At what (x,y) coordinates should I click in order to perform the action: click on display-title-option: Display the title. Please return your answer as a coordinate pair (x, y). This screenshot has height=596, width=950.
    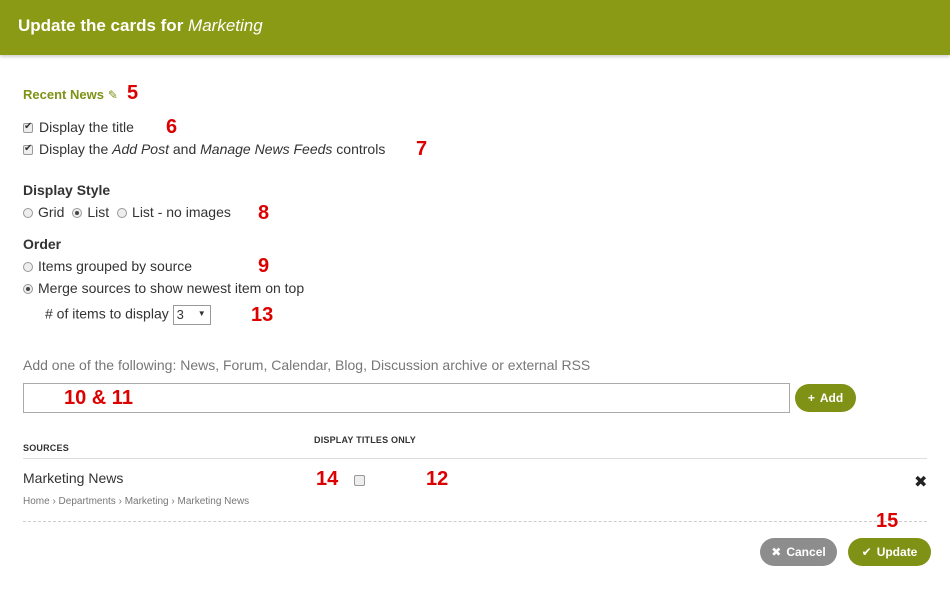
    Looking at the image, I should click on (78, 127).